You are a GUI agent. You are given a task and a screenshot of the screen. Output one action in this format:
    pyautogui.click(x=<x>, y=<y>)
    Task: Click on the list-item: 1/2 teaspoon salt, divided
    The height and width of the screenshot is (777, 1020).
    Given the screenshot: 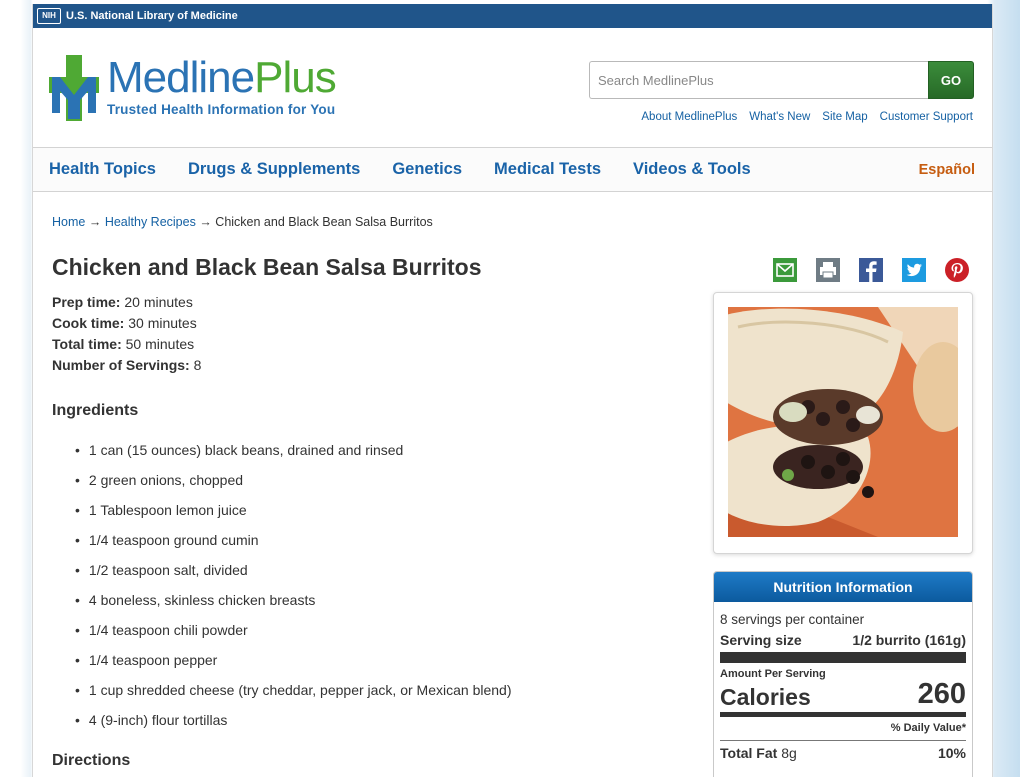 What is the action you would take?
    pyautogui.click(x=293, y=573)
    